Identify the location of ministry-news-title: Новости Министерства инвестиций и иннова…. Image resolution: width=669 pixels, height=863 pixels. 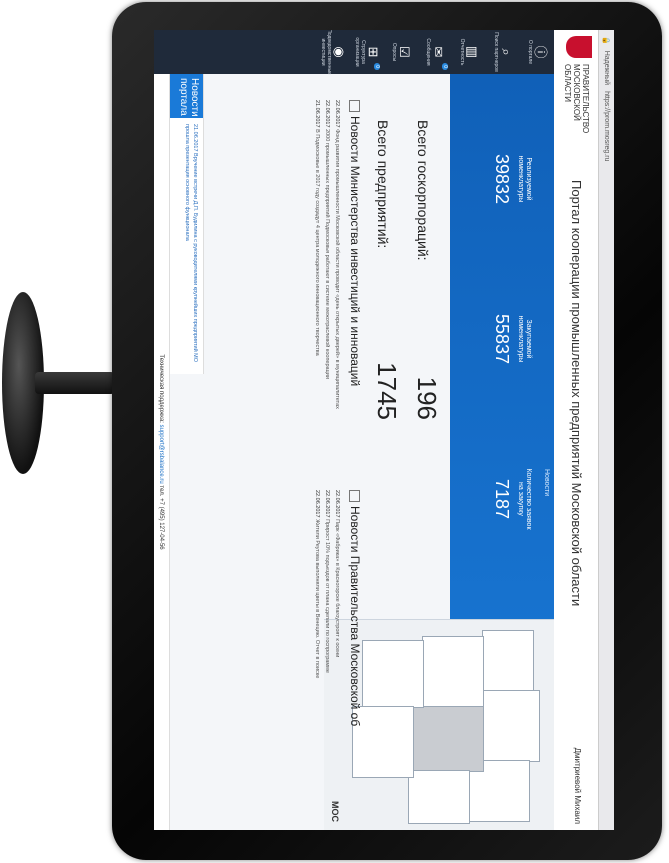
(355, 265).